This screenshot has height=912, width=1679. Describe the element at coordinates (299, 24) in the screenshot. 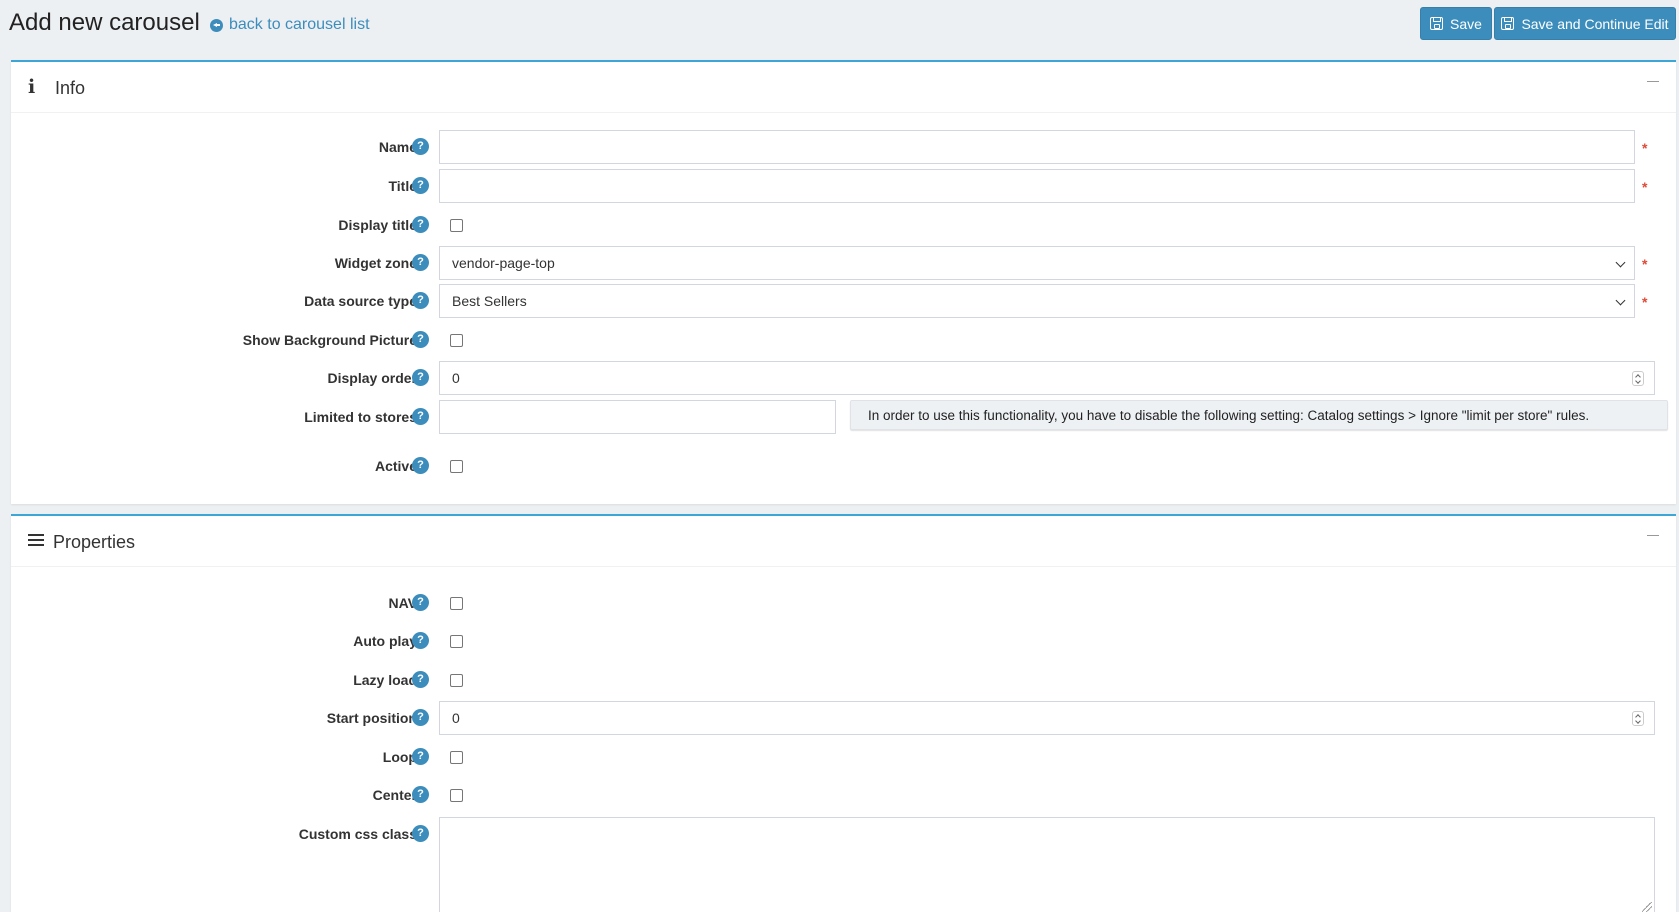

I see `back-link-label: back to carousel list` at that location.